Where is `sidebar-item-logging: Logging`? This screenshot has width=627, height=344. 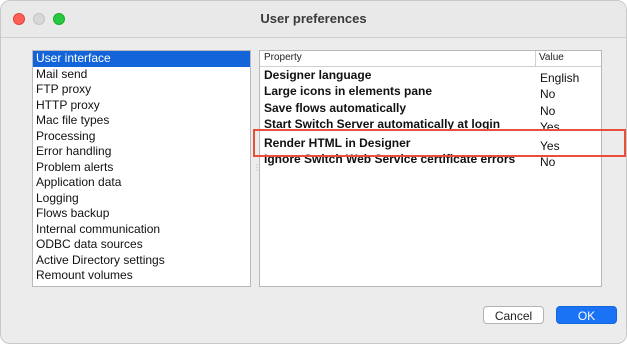 sidebar-item-logging: Logging is located at coordinates (141, 199).